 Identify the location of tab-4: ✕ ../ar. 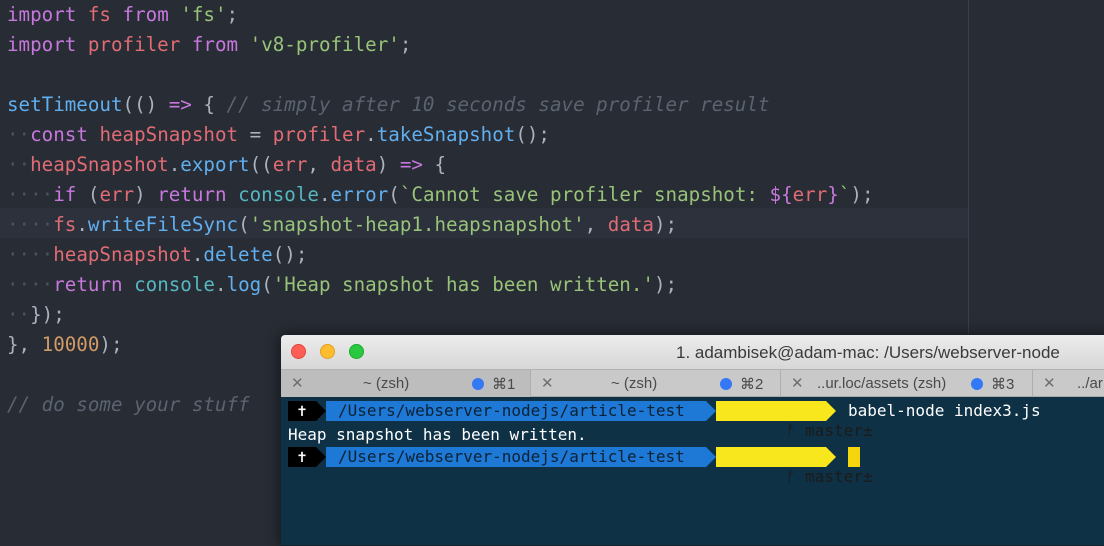
(1068, 383).